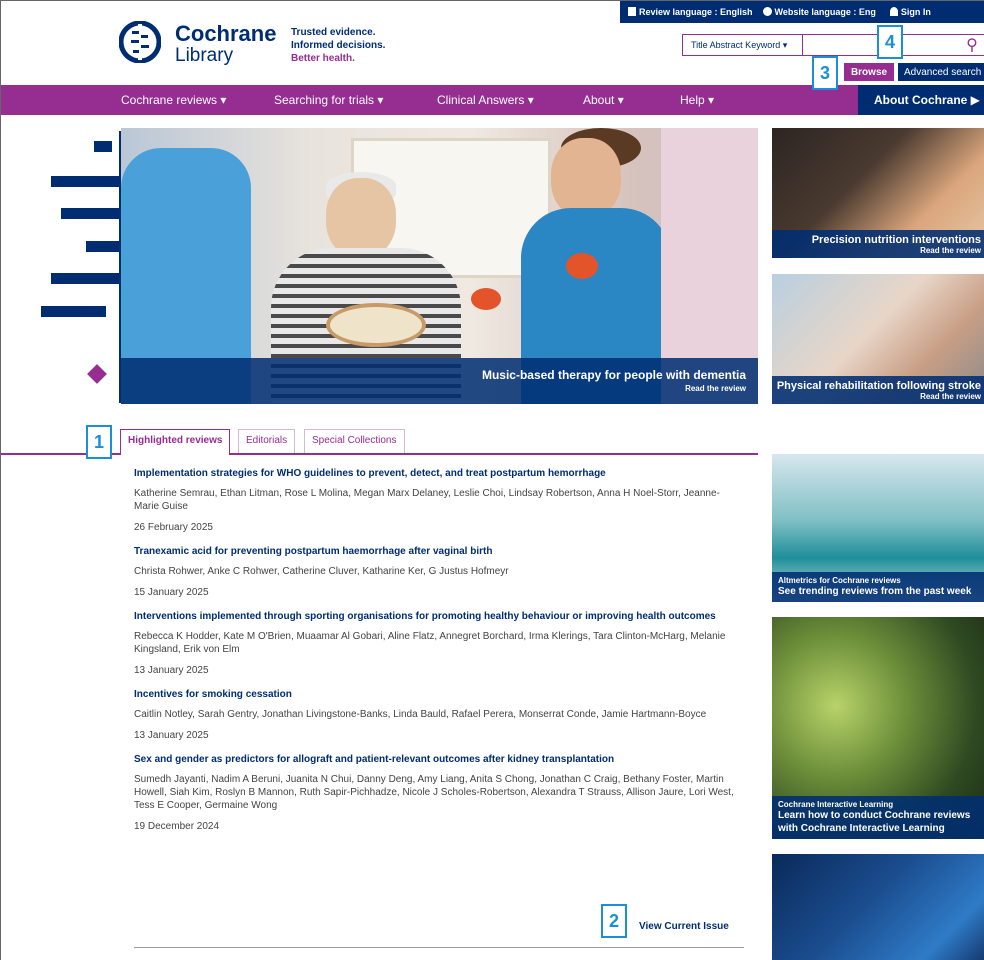 The height and width of the screenshot is (960, 984). Describe the element at coordinates (715, 388) in the screenshot. I see `hero-read-link: Read the review` at that location.